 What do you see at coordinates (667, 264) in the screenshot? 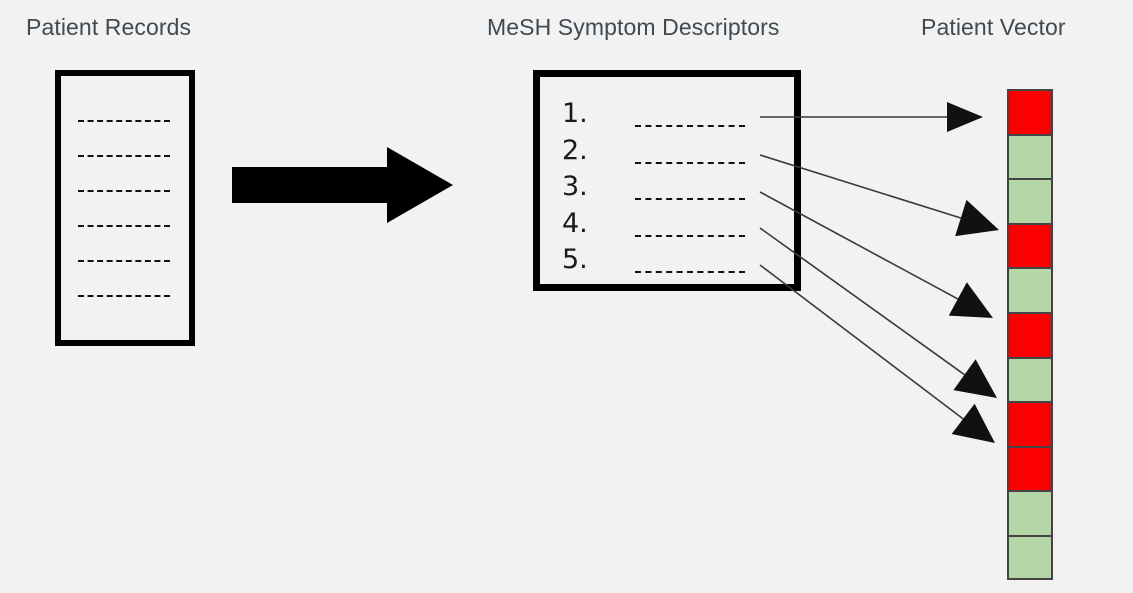
I see `mesh-item: 5.` at bounding box center [667, 264].